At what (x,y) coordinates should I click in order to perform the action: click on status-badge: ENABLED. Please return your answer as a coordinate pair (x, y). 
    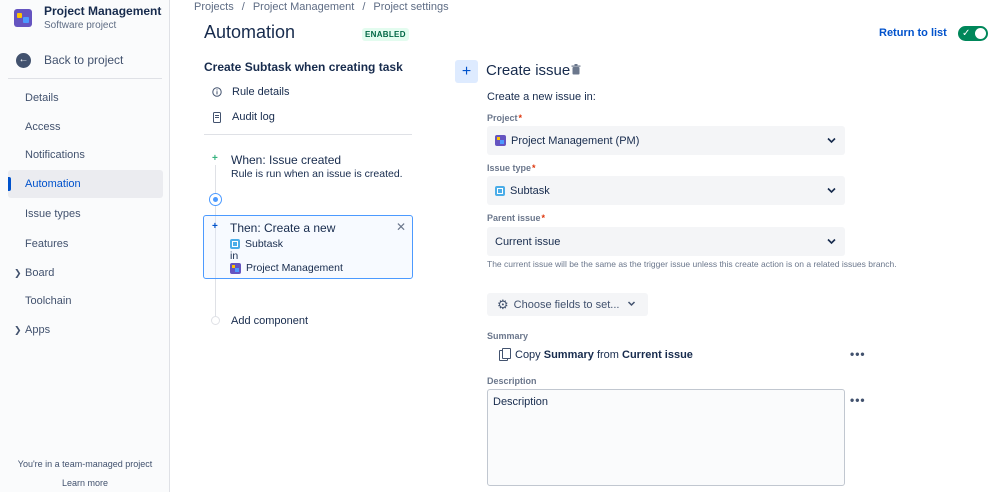
    Looking at the image, I should click on (385, 34).